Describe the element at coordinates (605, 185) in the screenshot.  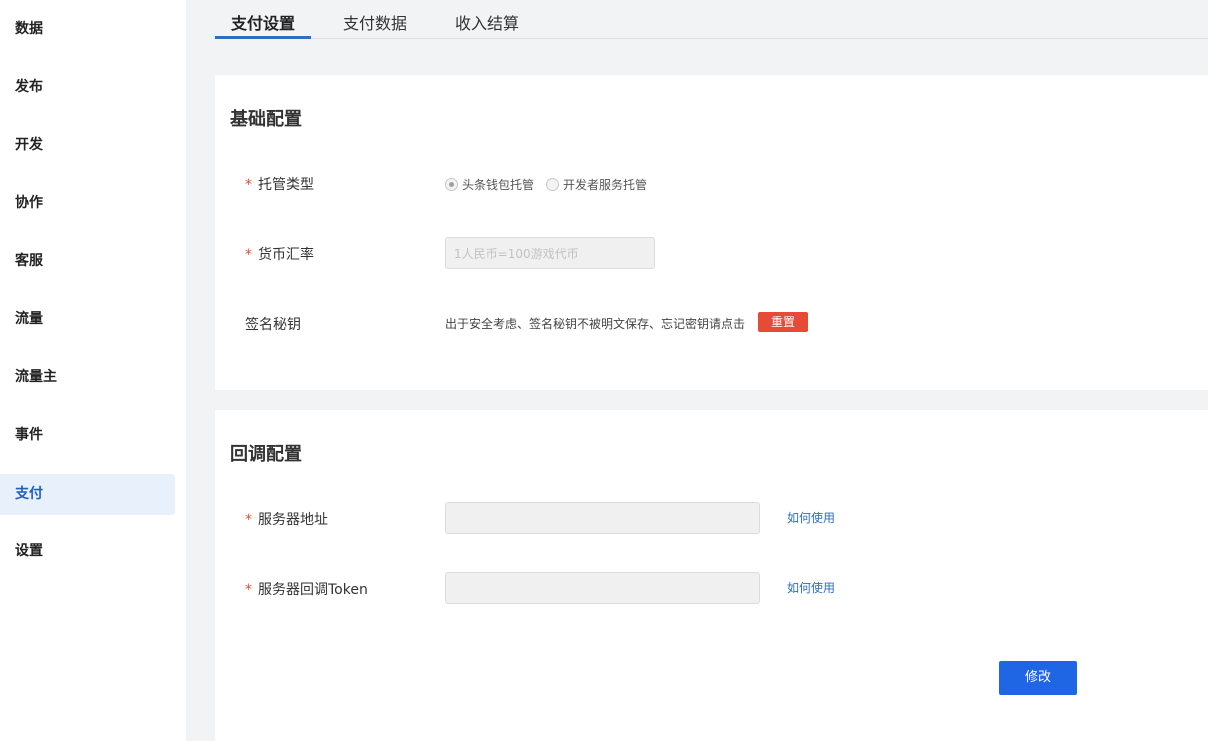
I see `radio-label: 开发者服务托管` at that location.